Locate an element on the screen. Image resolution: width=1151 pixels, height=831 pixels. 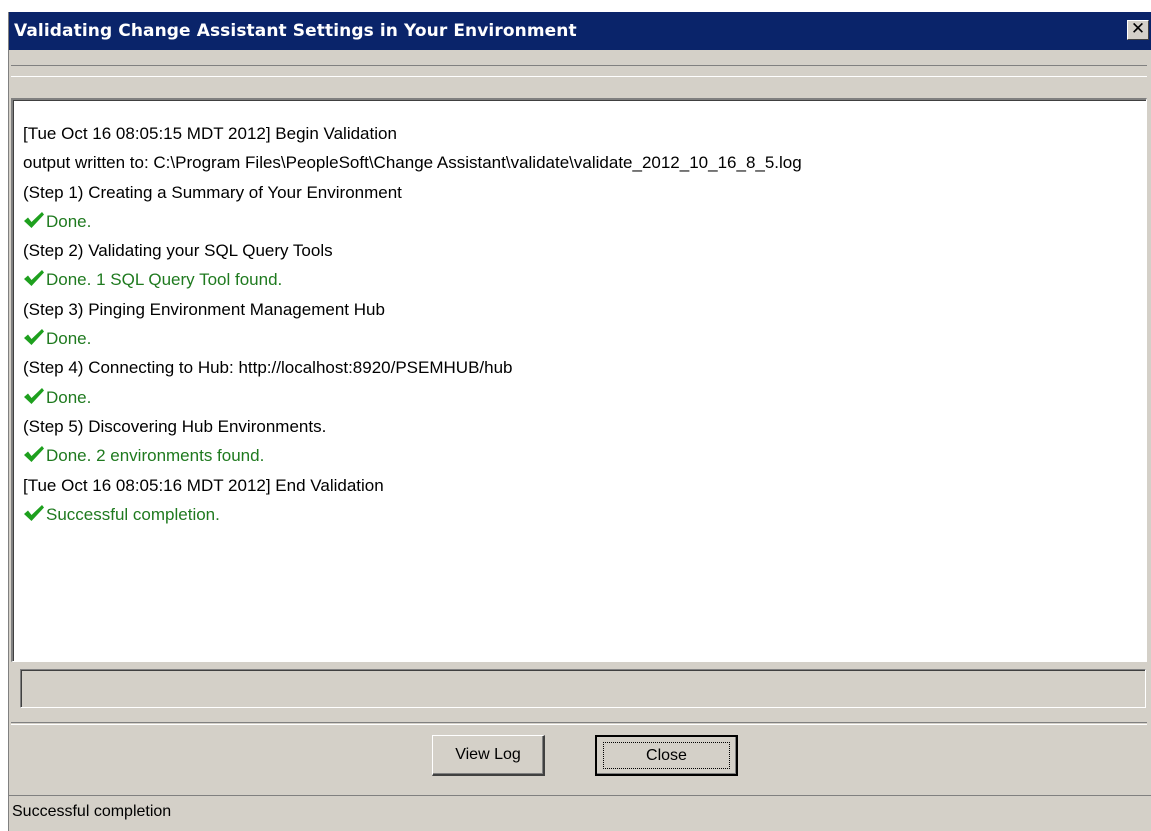
close-button: Close is located at coordinates (666, 755).